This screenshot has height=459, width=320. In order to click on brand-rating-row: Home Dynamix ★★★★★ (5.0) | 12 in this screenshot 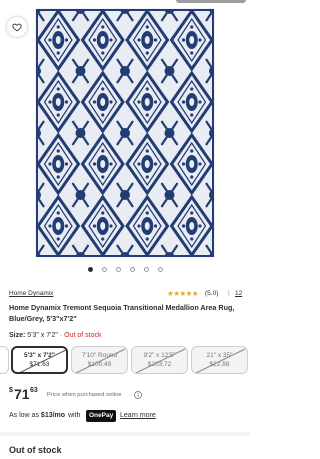, I will do `click(126, 294)`.